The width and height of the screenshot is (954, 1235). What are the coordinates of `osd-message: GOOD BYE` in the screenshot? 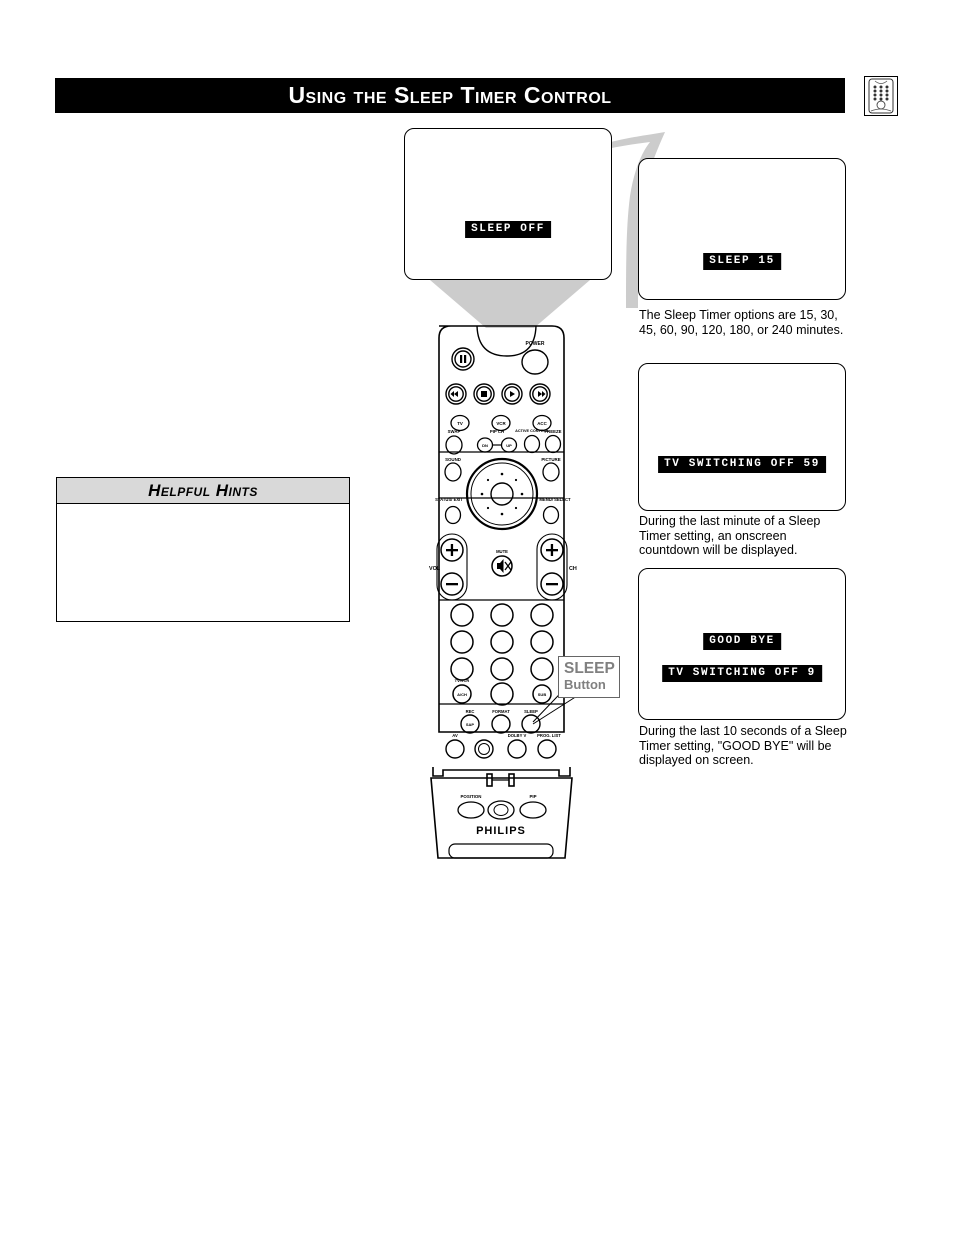 It's located at (742, 641).